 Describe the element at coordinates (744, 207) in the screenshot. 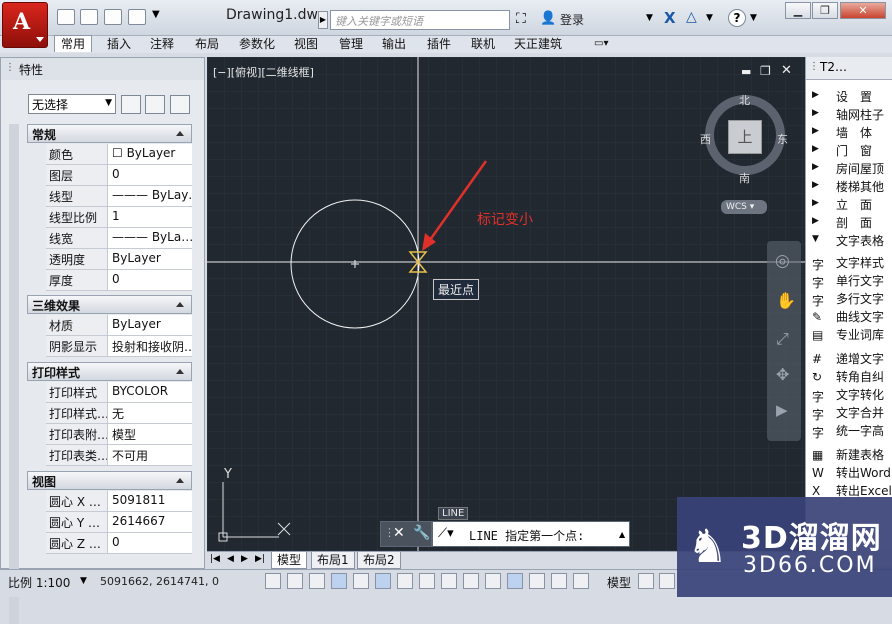

I see `wcs-menu: WCS ▾` at that location.